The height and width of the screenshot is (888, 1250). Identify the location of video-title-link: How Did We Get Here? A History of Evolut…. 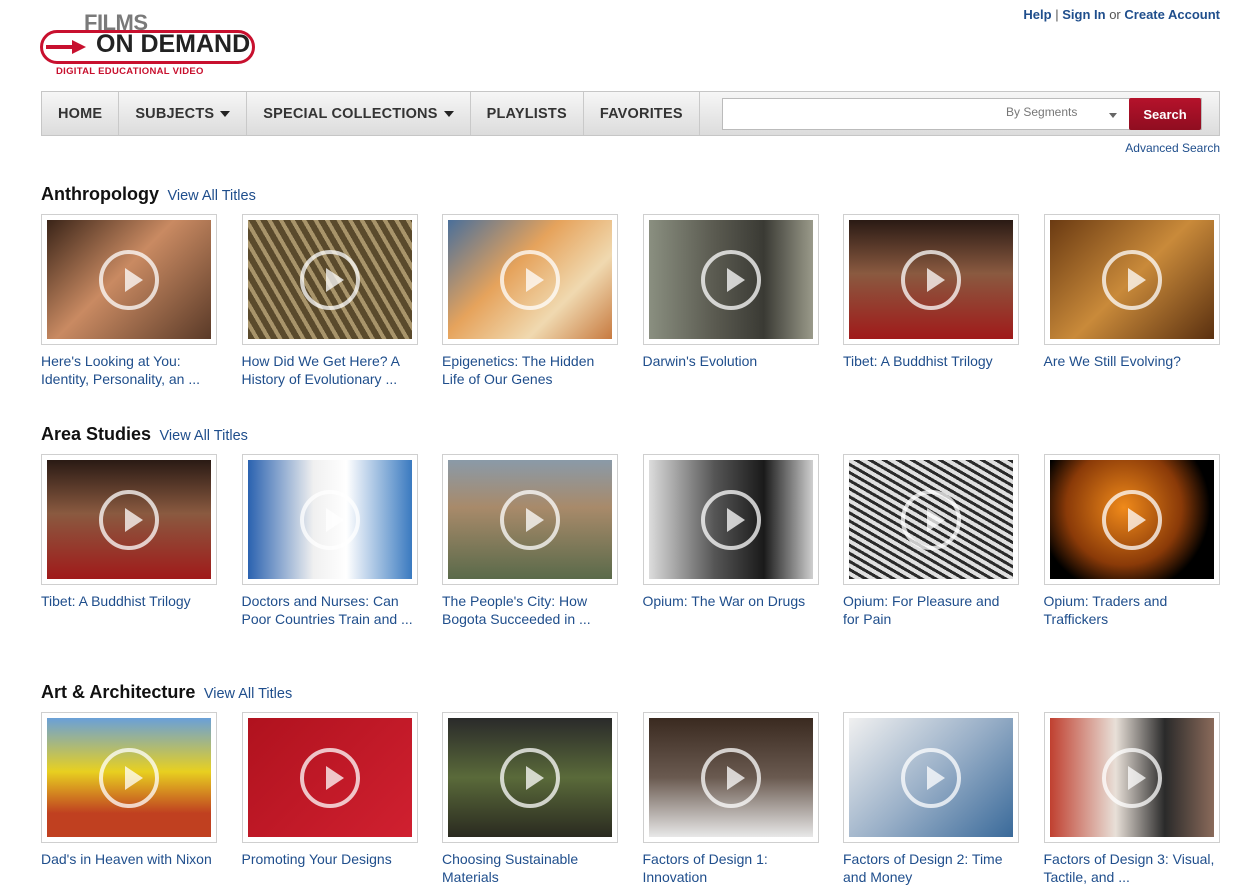
(330, 370).